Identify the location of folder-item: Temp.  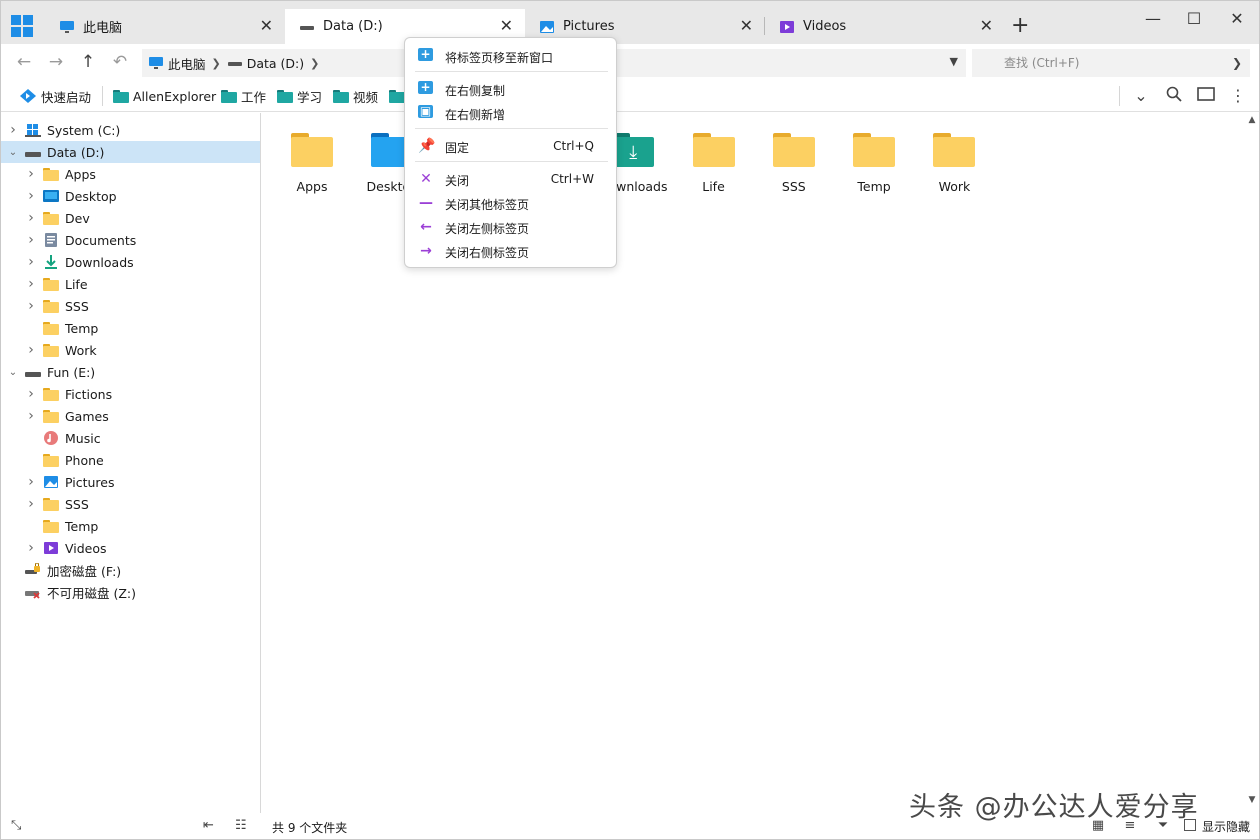
(874, 168).